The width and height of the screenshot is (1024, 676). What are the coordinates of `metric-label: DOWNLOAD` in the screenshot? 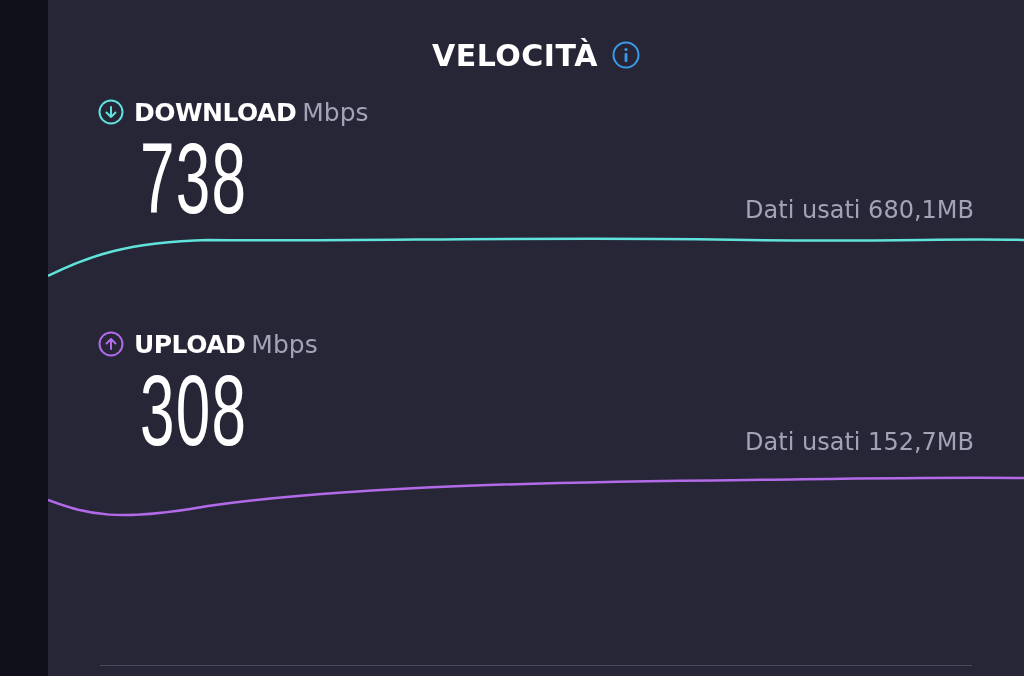 It's located at (215, 112).